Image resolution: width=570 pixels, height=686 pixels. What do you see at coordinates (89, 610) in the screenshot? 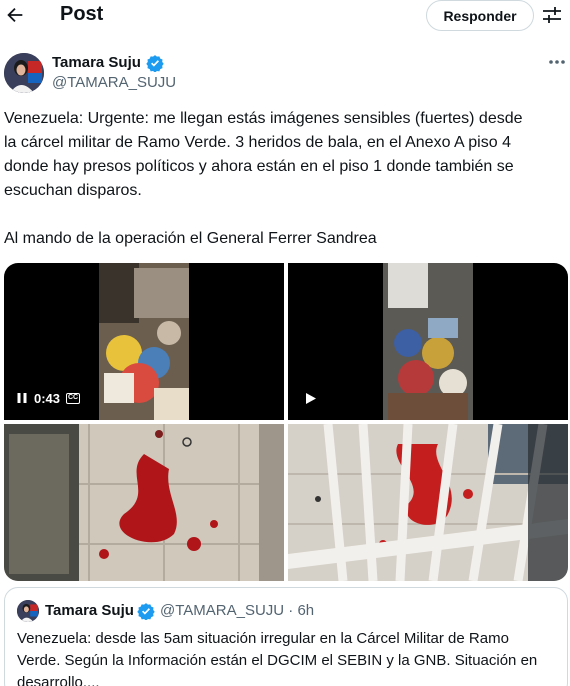
I see `quote-author-name: Tamara Suju` at bounding box center [89, 610].